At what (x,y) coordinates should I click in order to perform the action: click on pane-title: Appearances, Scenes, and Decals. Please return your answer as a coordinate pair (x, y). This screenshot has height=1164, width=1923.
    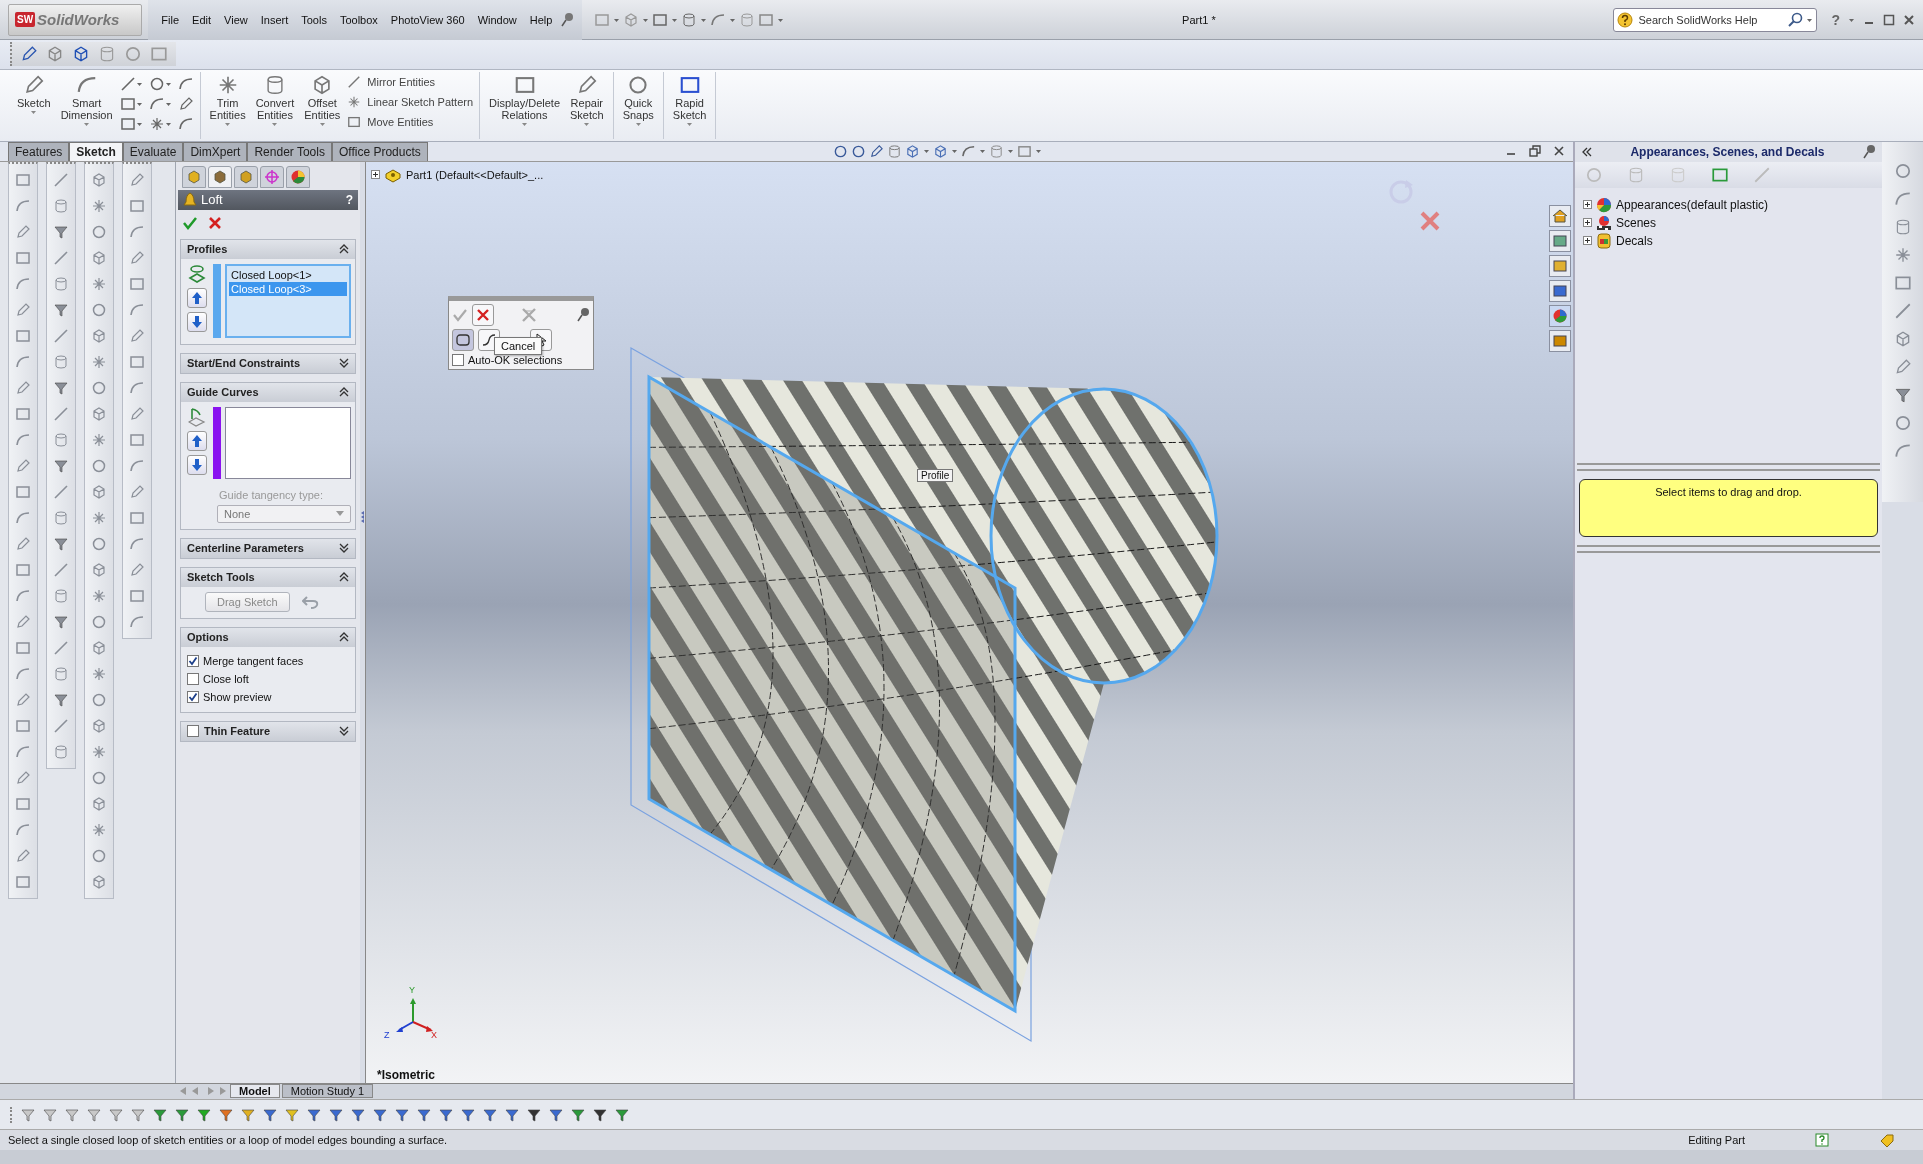
    Looking at the image, I should click on (1727, 151).